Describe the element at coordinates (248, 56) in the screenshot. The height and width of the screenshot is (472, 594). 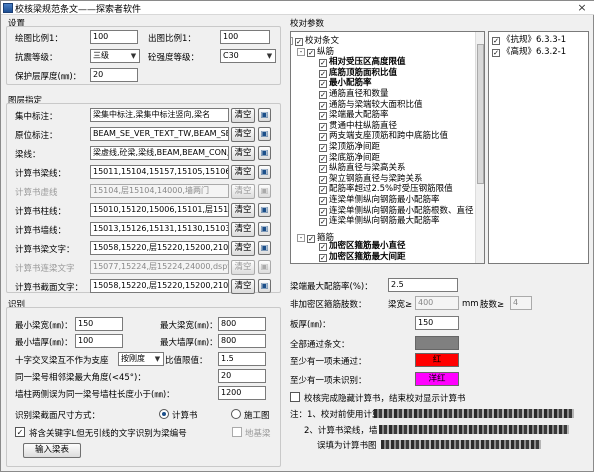
I see `concrete-select: C30 ▼` at that location.